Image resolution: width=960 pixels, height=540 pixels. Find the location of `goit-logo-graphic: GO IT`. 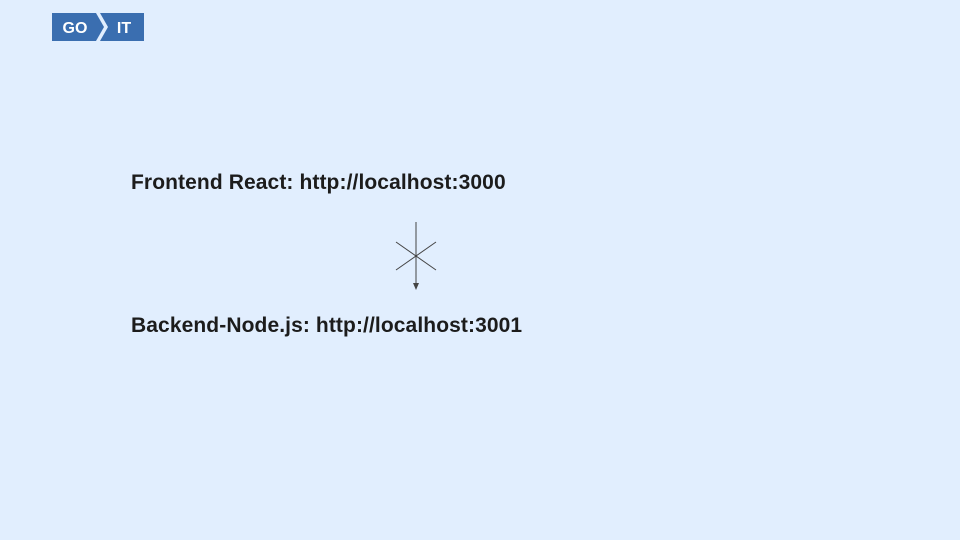

goit-logo-graphic: GO IT is located at coordinates (98, 27).